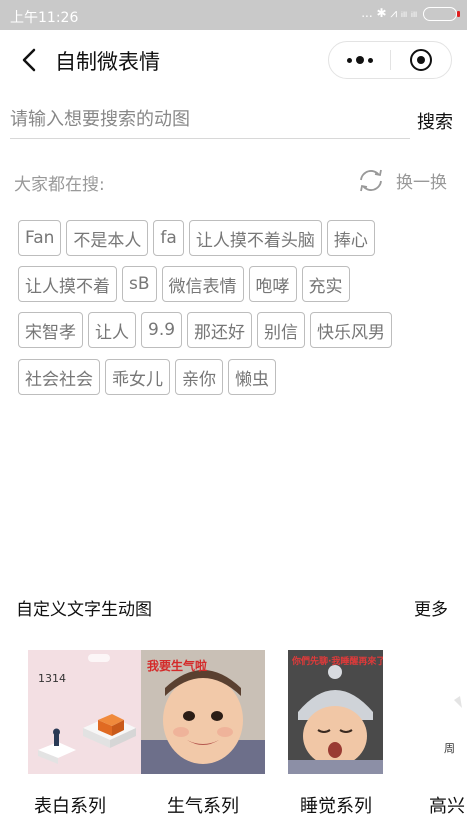  I want to click on refresh-icon, so click(371, 180).